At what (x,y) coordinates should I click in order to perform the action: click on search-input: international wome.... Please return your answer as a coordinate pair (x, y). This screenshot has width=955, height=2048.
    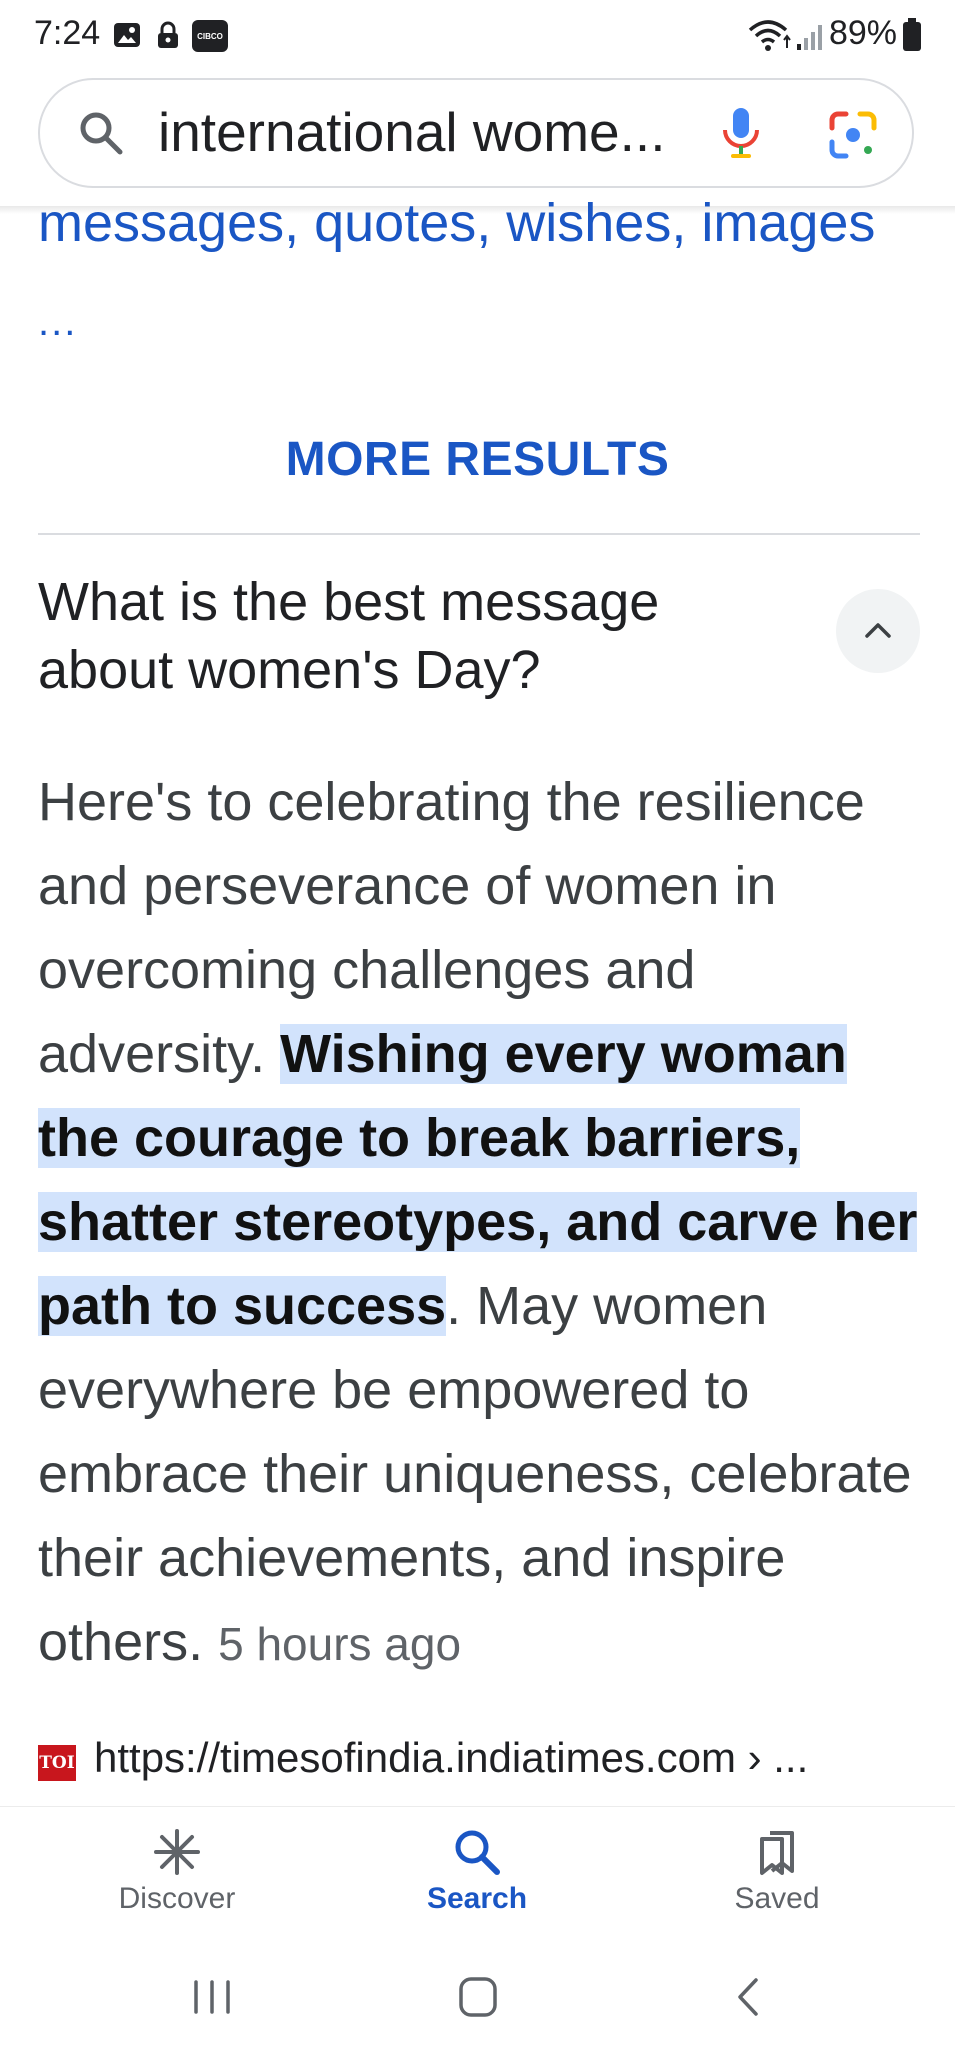
    Looking at the image, I should click on (412, 132).